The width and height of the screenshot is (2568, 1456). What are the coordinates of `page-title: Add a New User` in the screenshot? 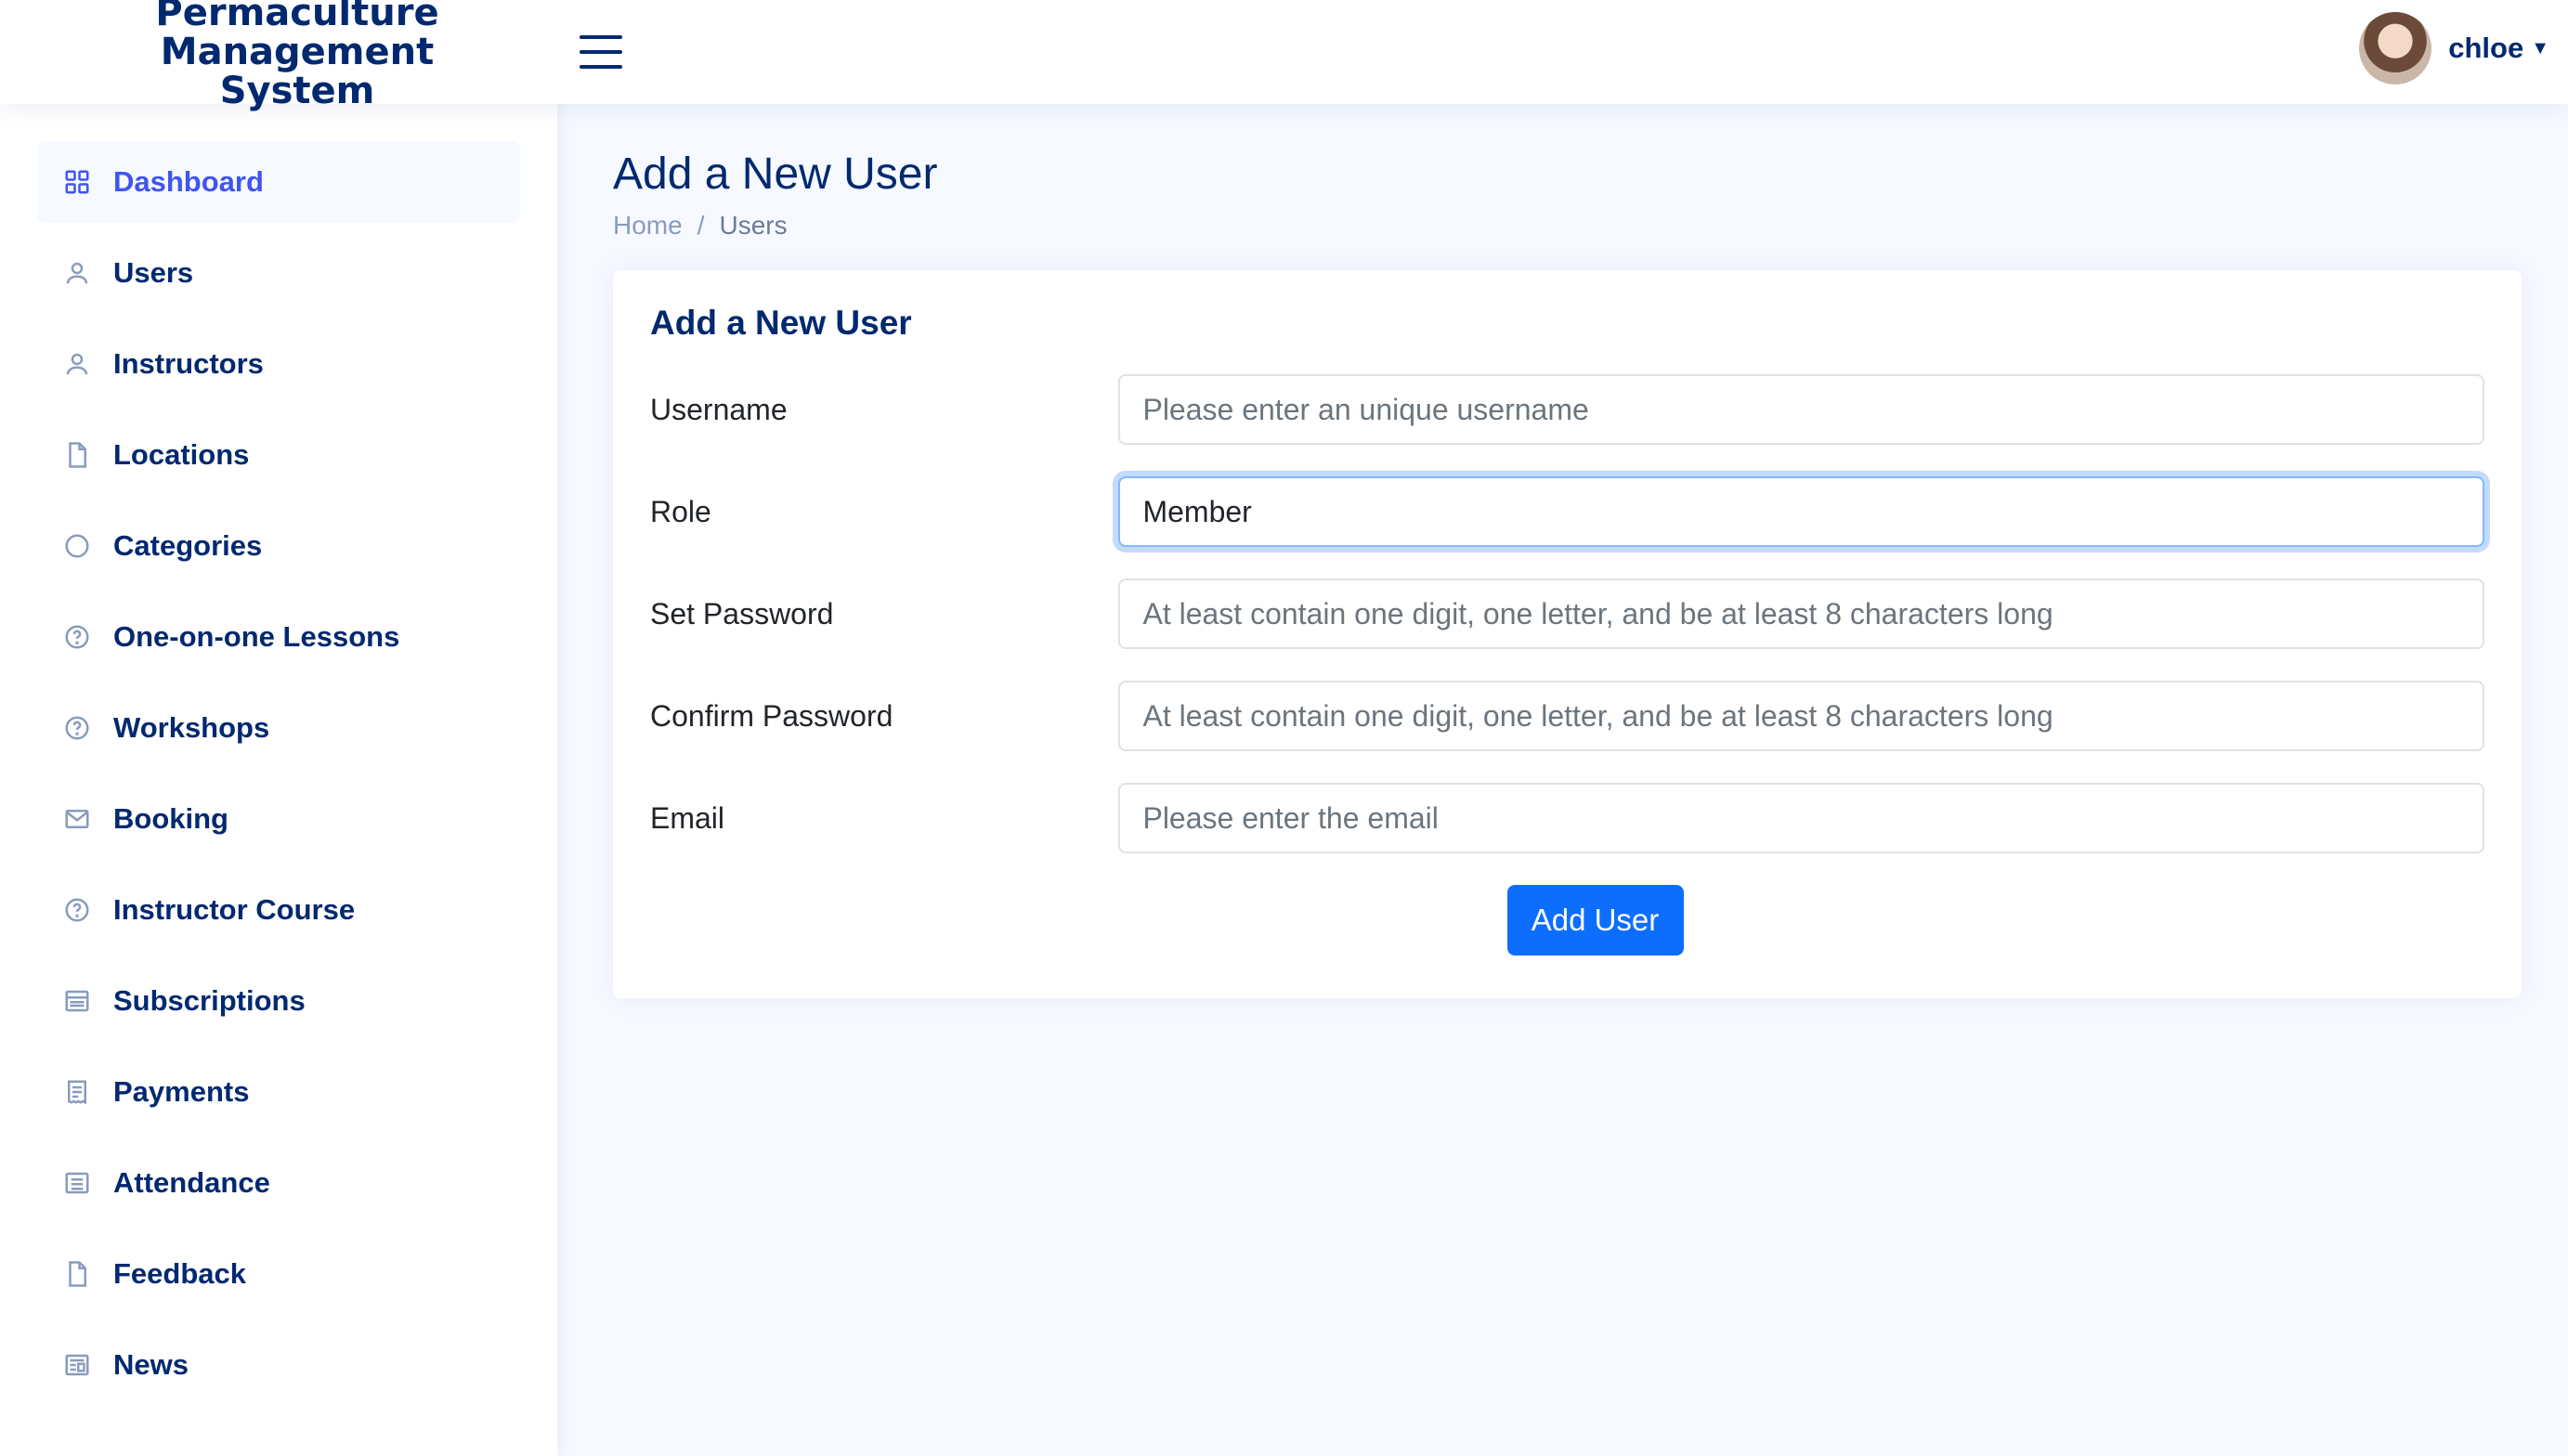 It's located at (775, 174).